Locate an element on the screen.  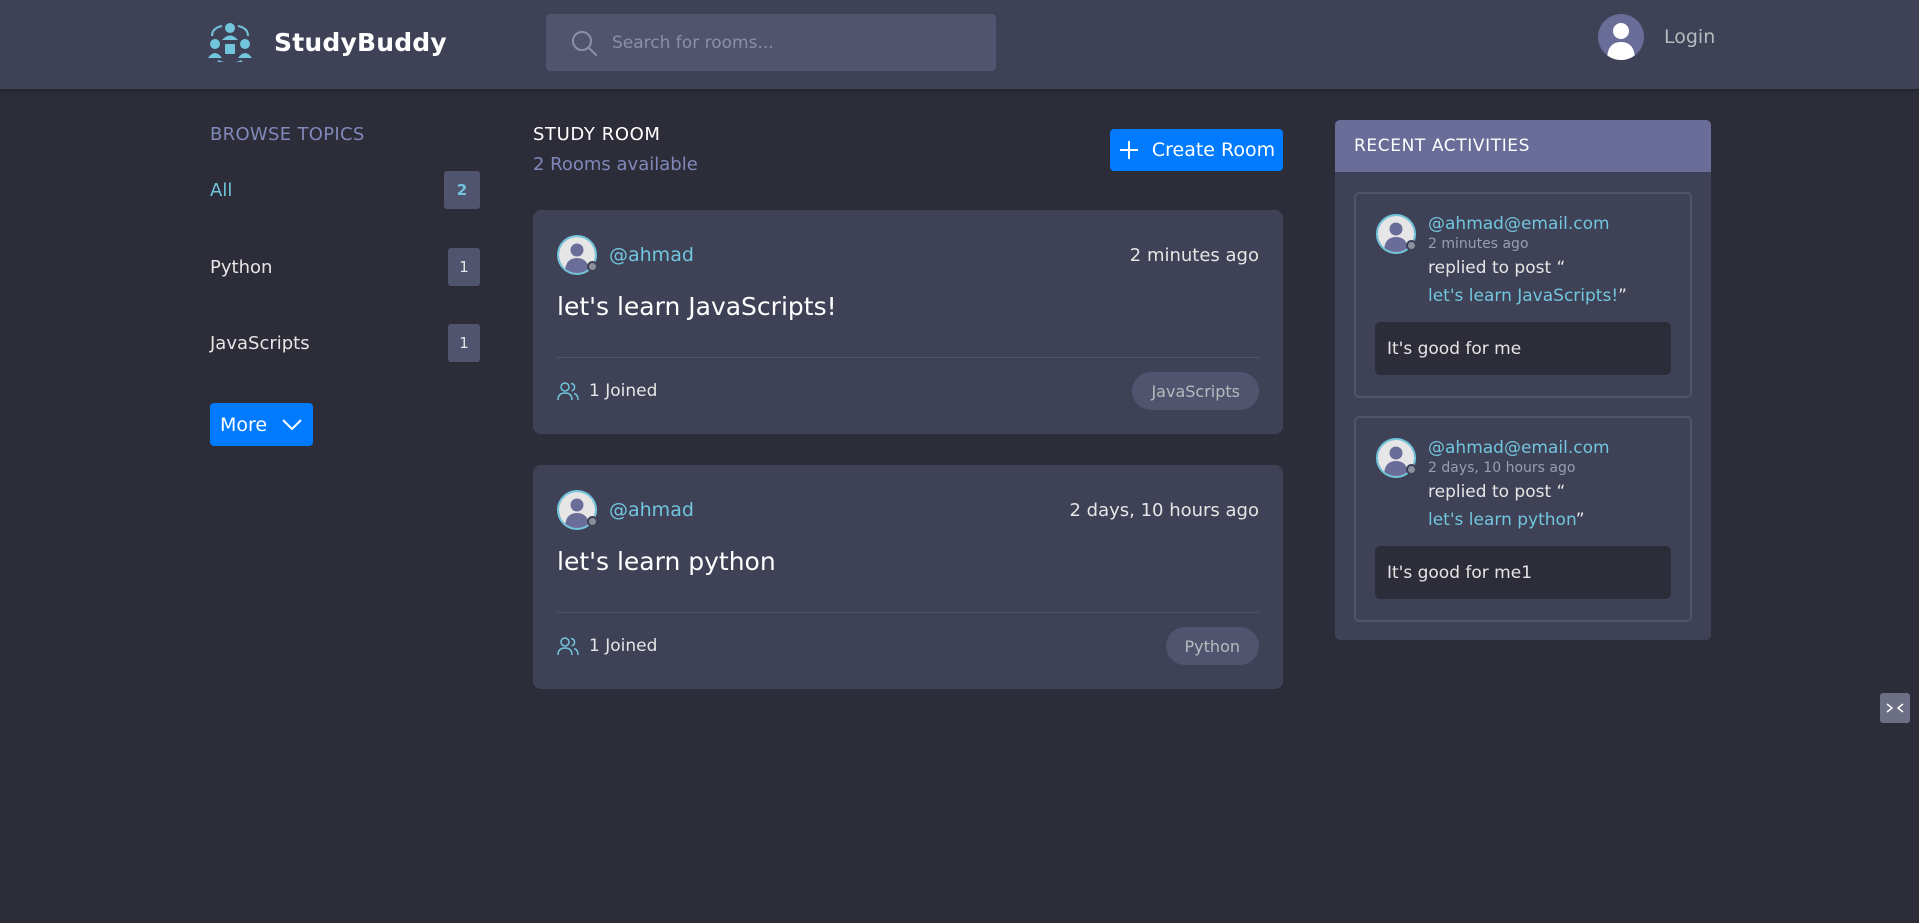
user-silhouette-icon is located at coordinates (1621, 41).